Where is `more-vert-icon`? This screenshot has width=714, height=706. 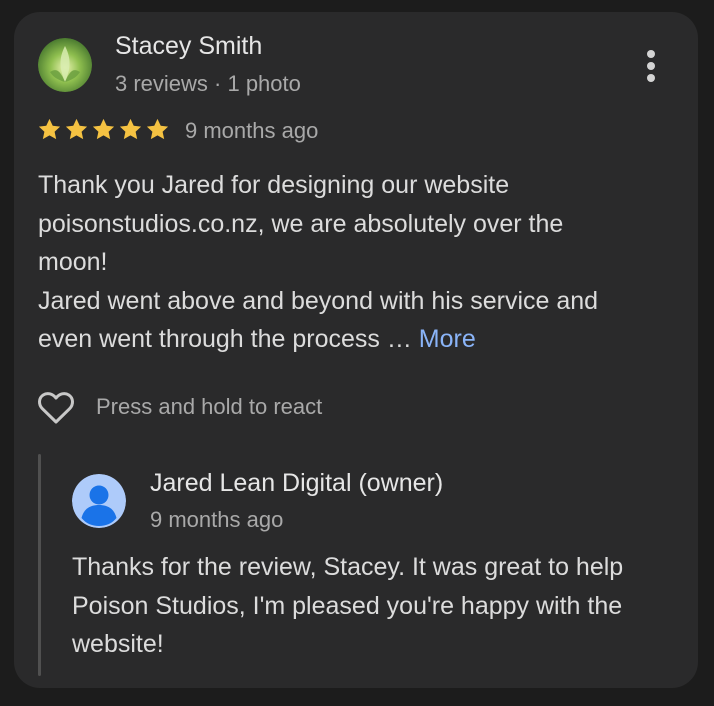 more-vert-icon is located at coordinates (651, 54).